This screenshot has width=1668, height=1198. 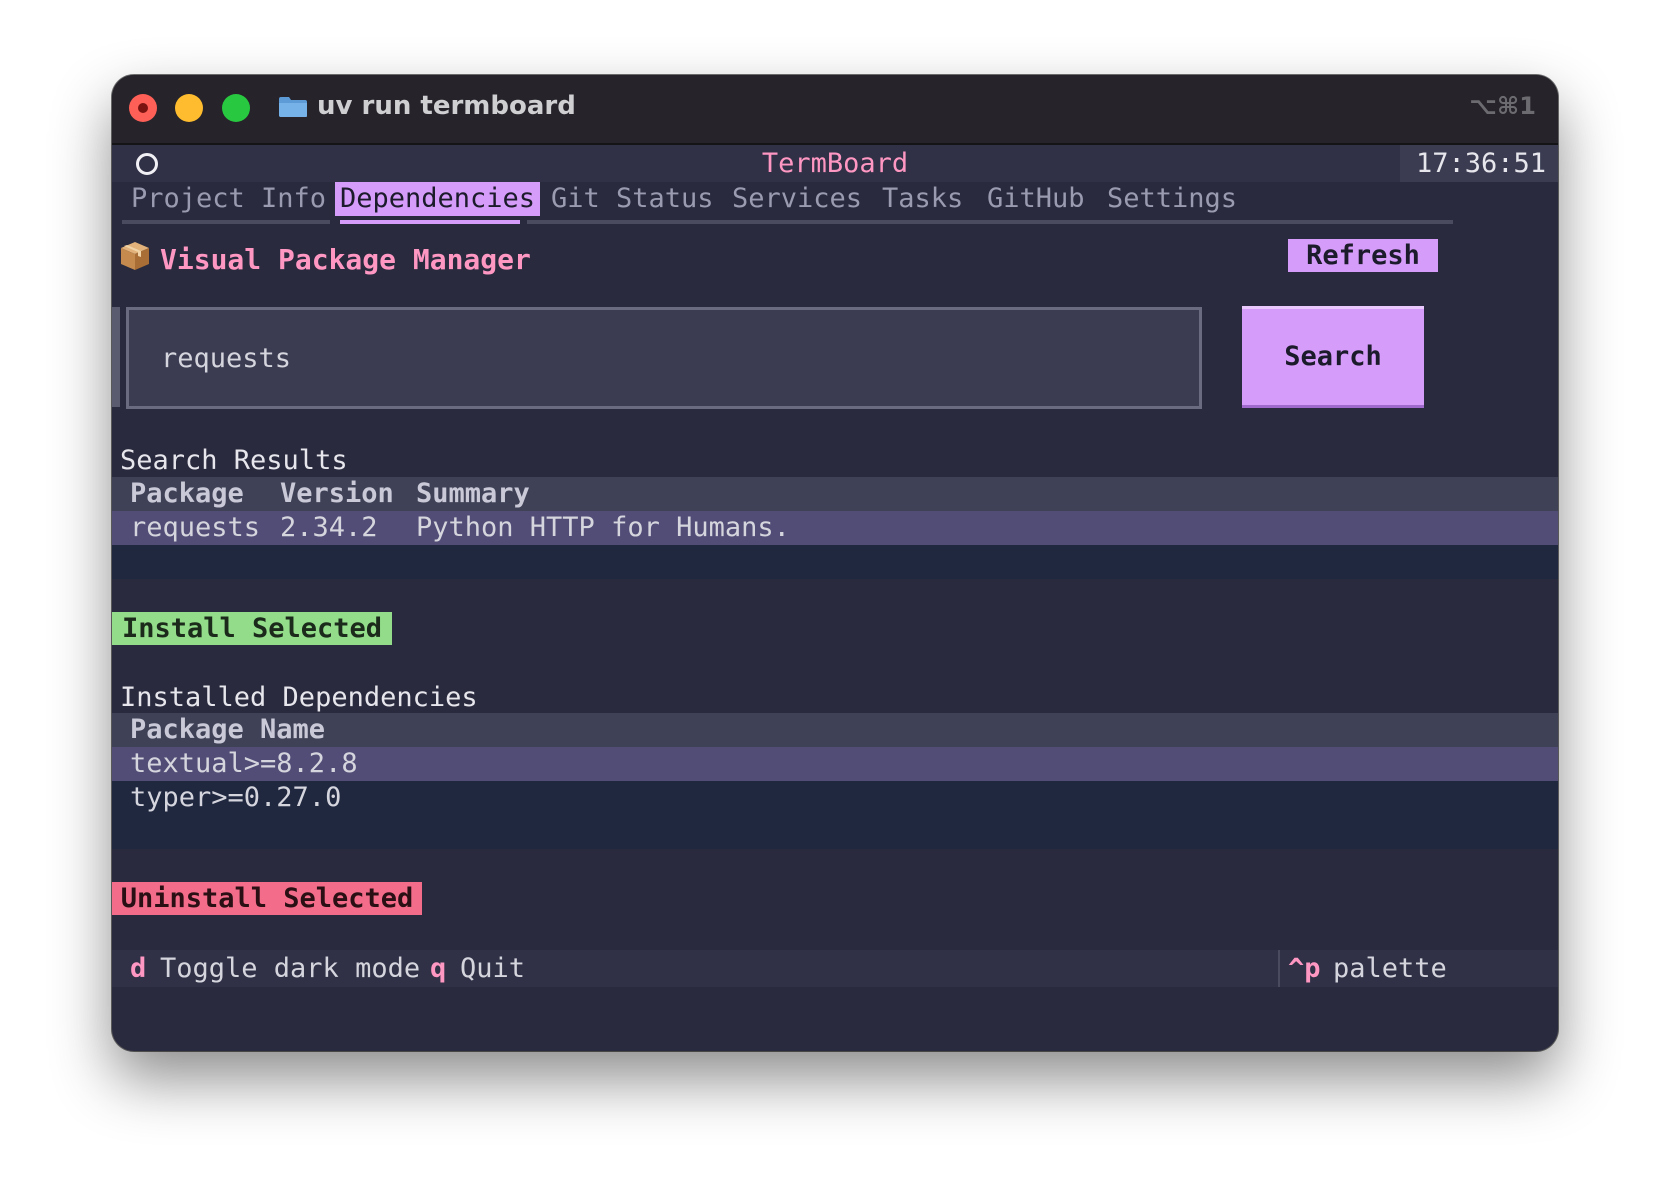 I want to click on column-header-package-name: Package Name, so click(x=228, y=729).